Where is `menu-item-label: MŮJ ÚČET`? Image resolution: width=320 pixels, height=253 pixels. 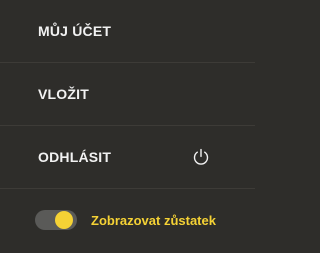
menu-item-label: MŮJ ÚČET is located at coordinates (75, 31).